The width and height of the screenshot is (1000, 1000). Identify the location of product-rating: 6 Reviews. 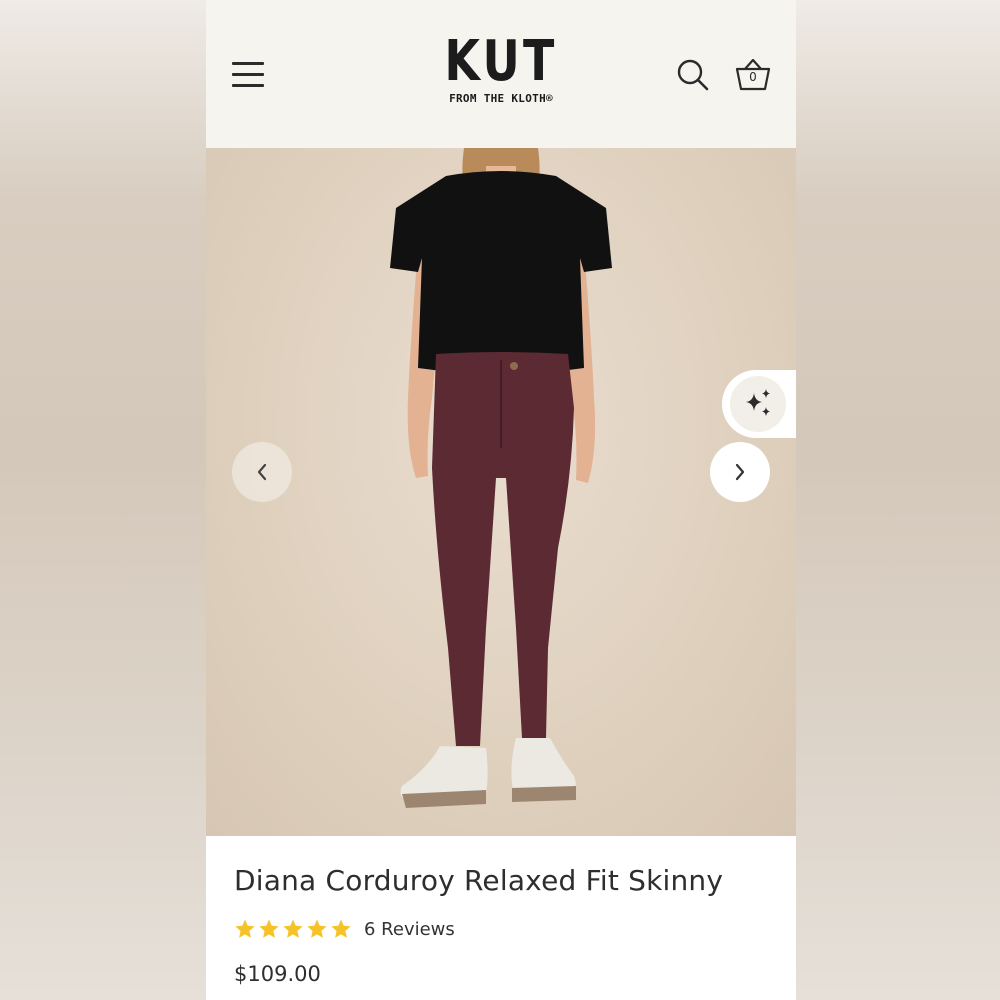
(344, 929).